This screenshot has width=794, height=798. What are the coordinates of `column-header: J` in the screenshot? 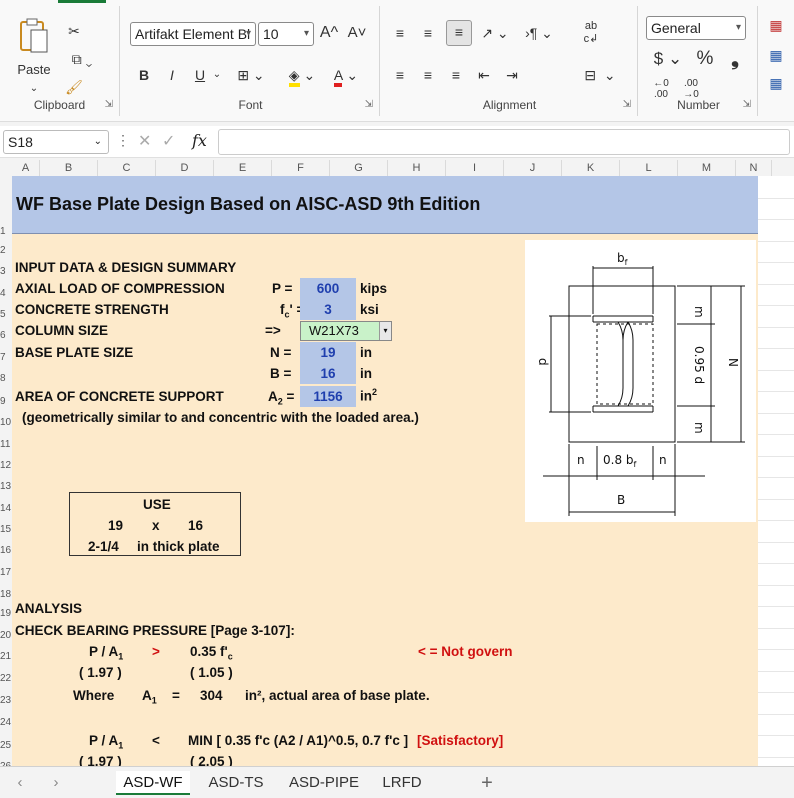 It's located at (533, 168).